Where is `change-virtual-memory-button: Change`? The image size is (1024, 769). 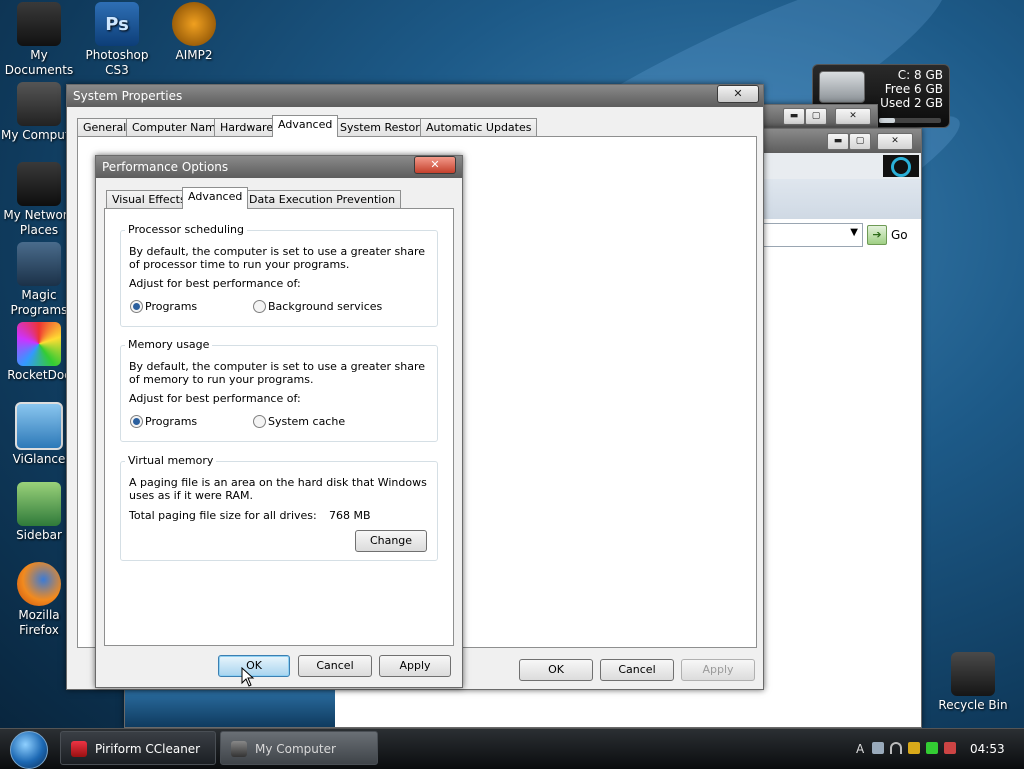 change-virtual-memory-button: Change is located at coordinates (391, 541).